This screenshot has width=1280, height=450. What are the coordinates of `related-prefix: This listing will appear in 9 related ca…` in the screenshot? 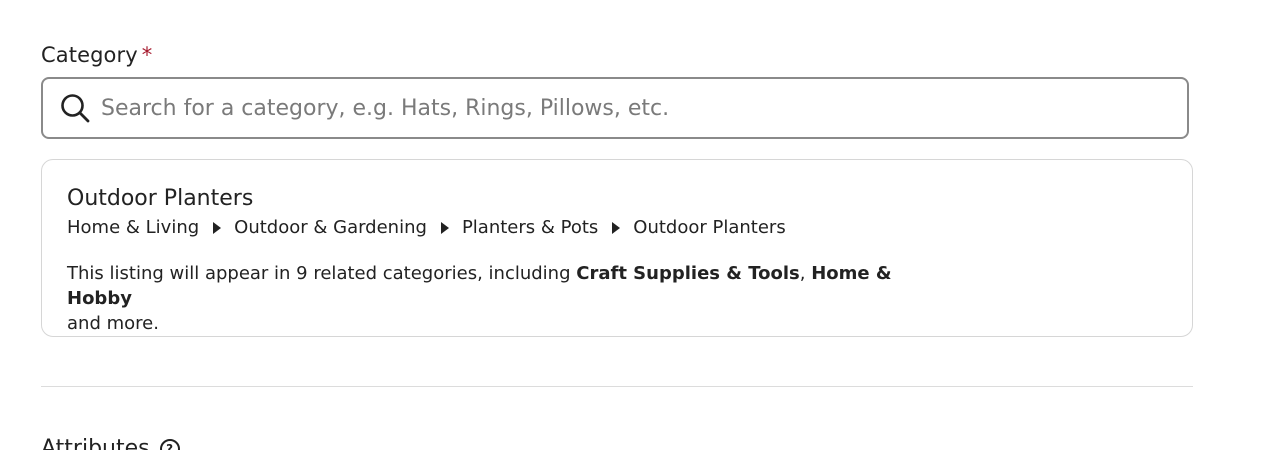 It's located at (322, 273).